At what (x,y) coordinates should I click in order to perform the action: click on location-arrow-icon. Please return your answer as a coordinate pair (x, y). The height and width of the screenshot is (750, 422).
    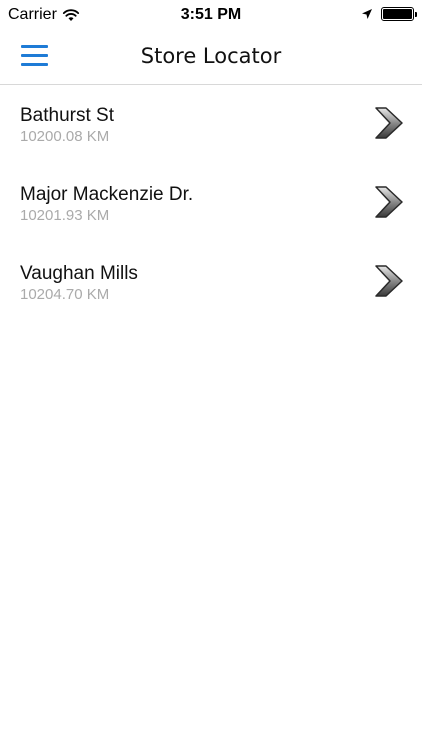
    Looking at the image, I should click on (367, 14).